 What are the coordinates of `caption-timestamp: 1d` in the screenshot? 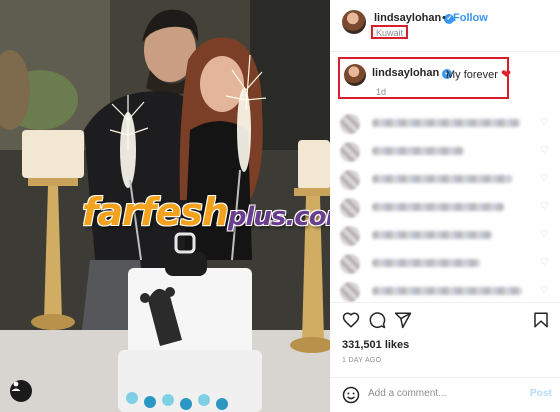 It's located at (381, 92).